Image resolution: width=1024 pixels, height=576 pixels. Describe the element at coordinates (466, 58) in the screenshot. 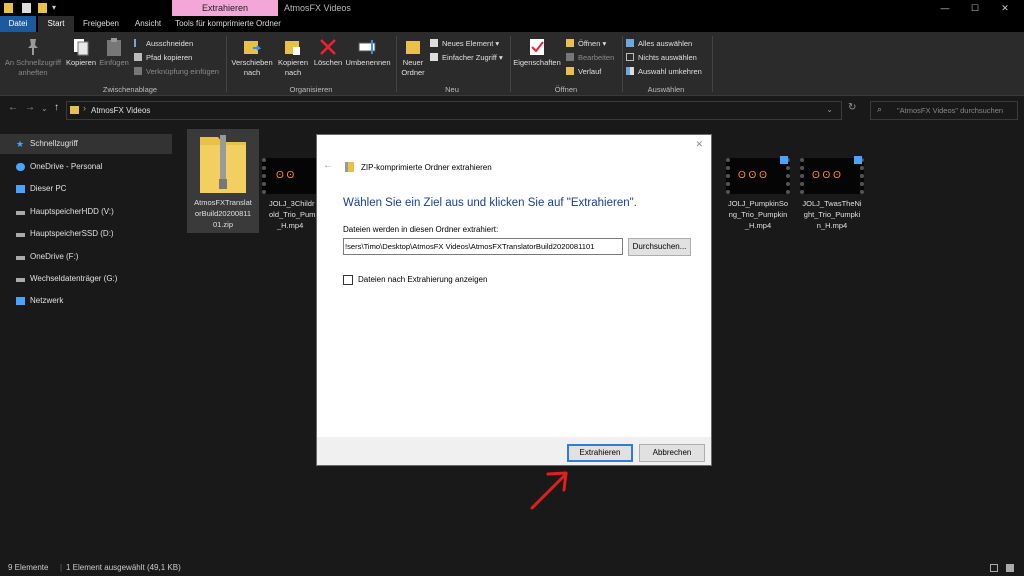

I see `easy-access-button: Einfacher Zugriff ▾` at that location.